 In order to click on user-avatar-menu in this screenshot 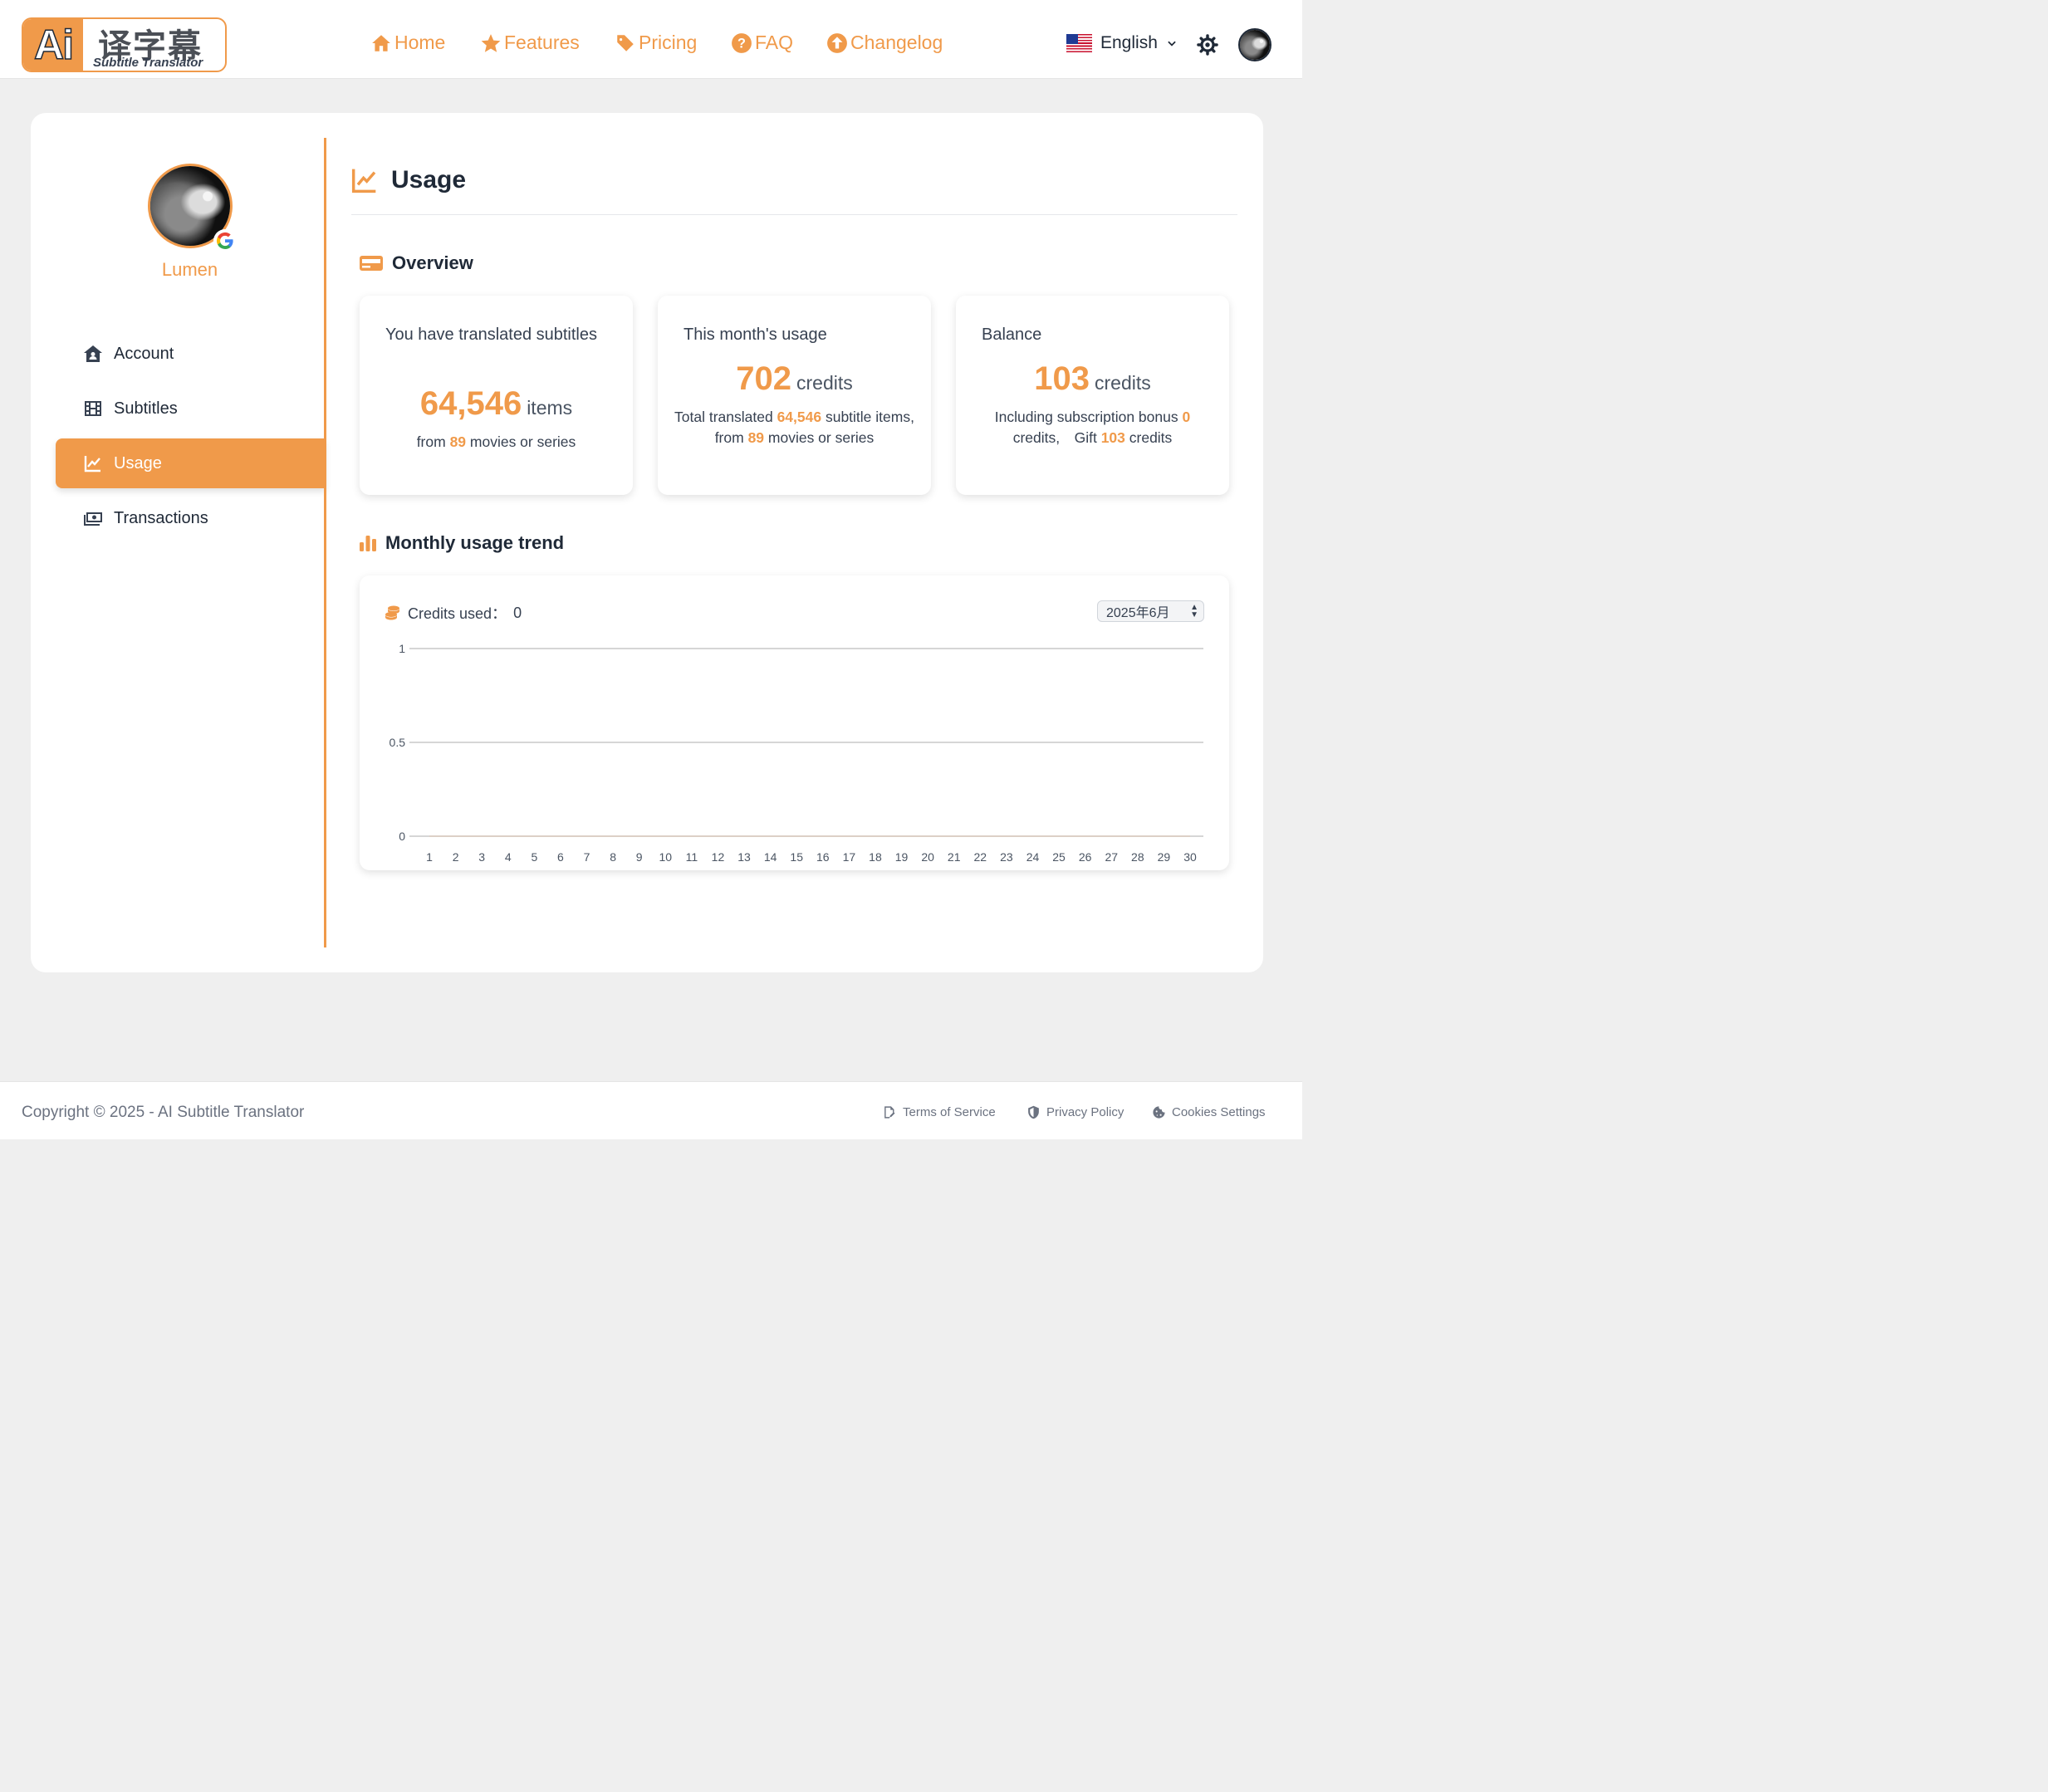, I will do `click(1254, 44)`.